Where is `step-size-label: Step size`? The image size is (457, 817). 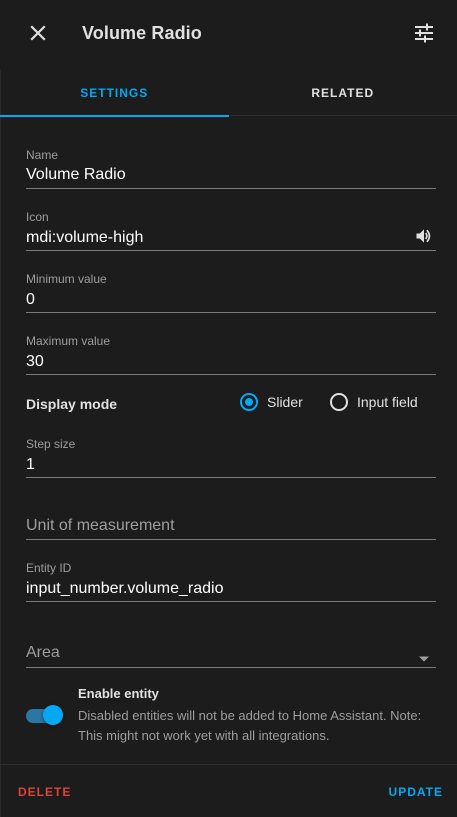 step-size-label: Step size is located at coordinates (51, 444).